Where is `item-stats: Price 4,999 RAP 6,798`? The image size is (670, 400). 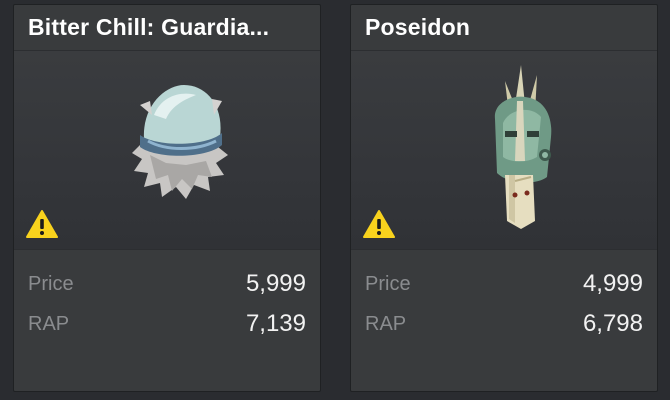 item-stats: Price 4,999 RAP 6,798 is located at coordinates (504, 297).